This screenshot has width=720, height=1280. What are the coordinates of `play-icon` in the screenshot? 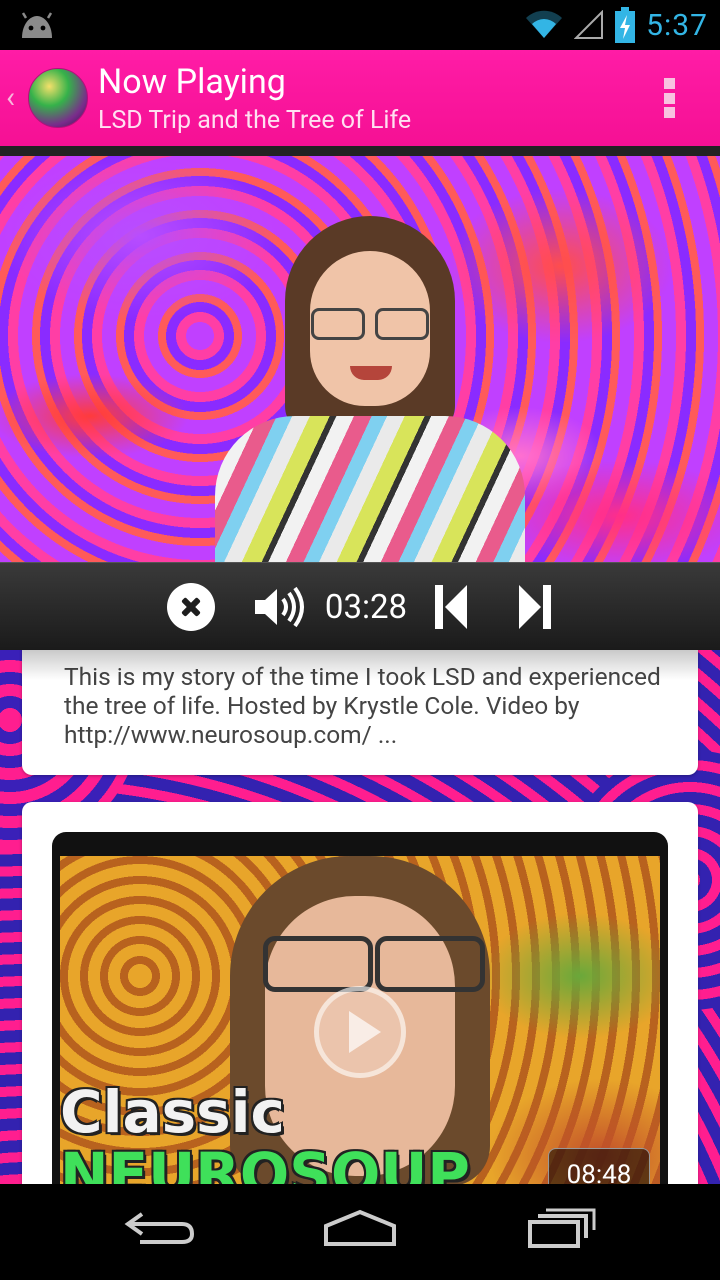 It's located at (360, 1032).